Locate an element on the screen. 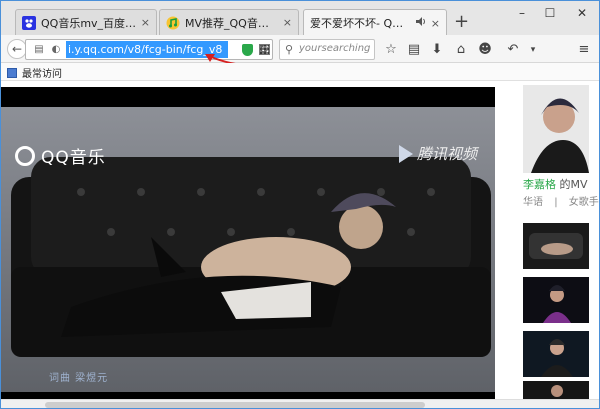 This screenshot has height=409, width=600. singer-name-link: 李嘉格 is located at coordinates (539, 184).